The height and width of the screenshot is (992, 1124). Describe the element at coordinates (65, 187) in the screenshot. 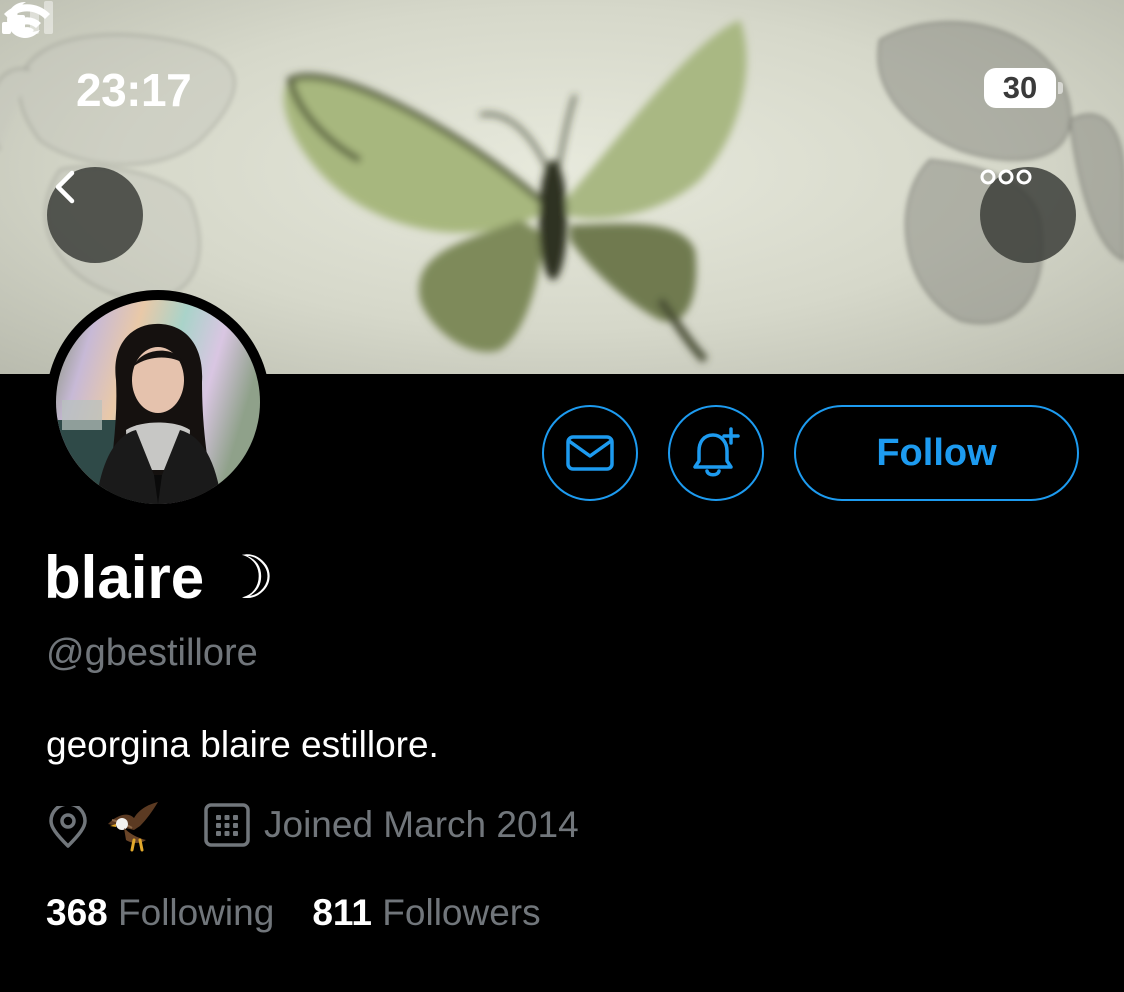

I see `chevron-left-icon` at that location.